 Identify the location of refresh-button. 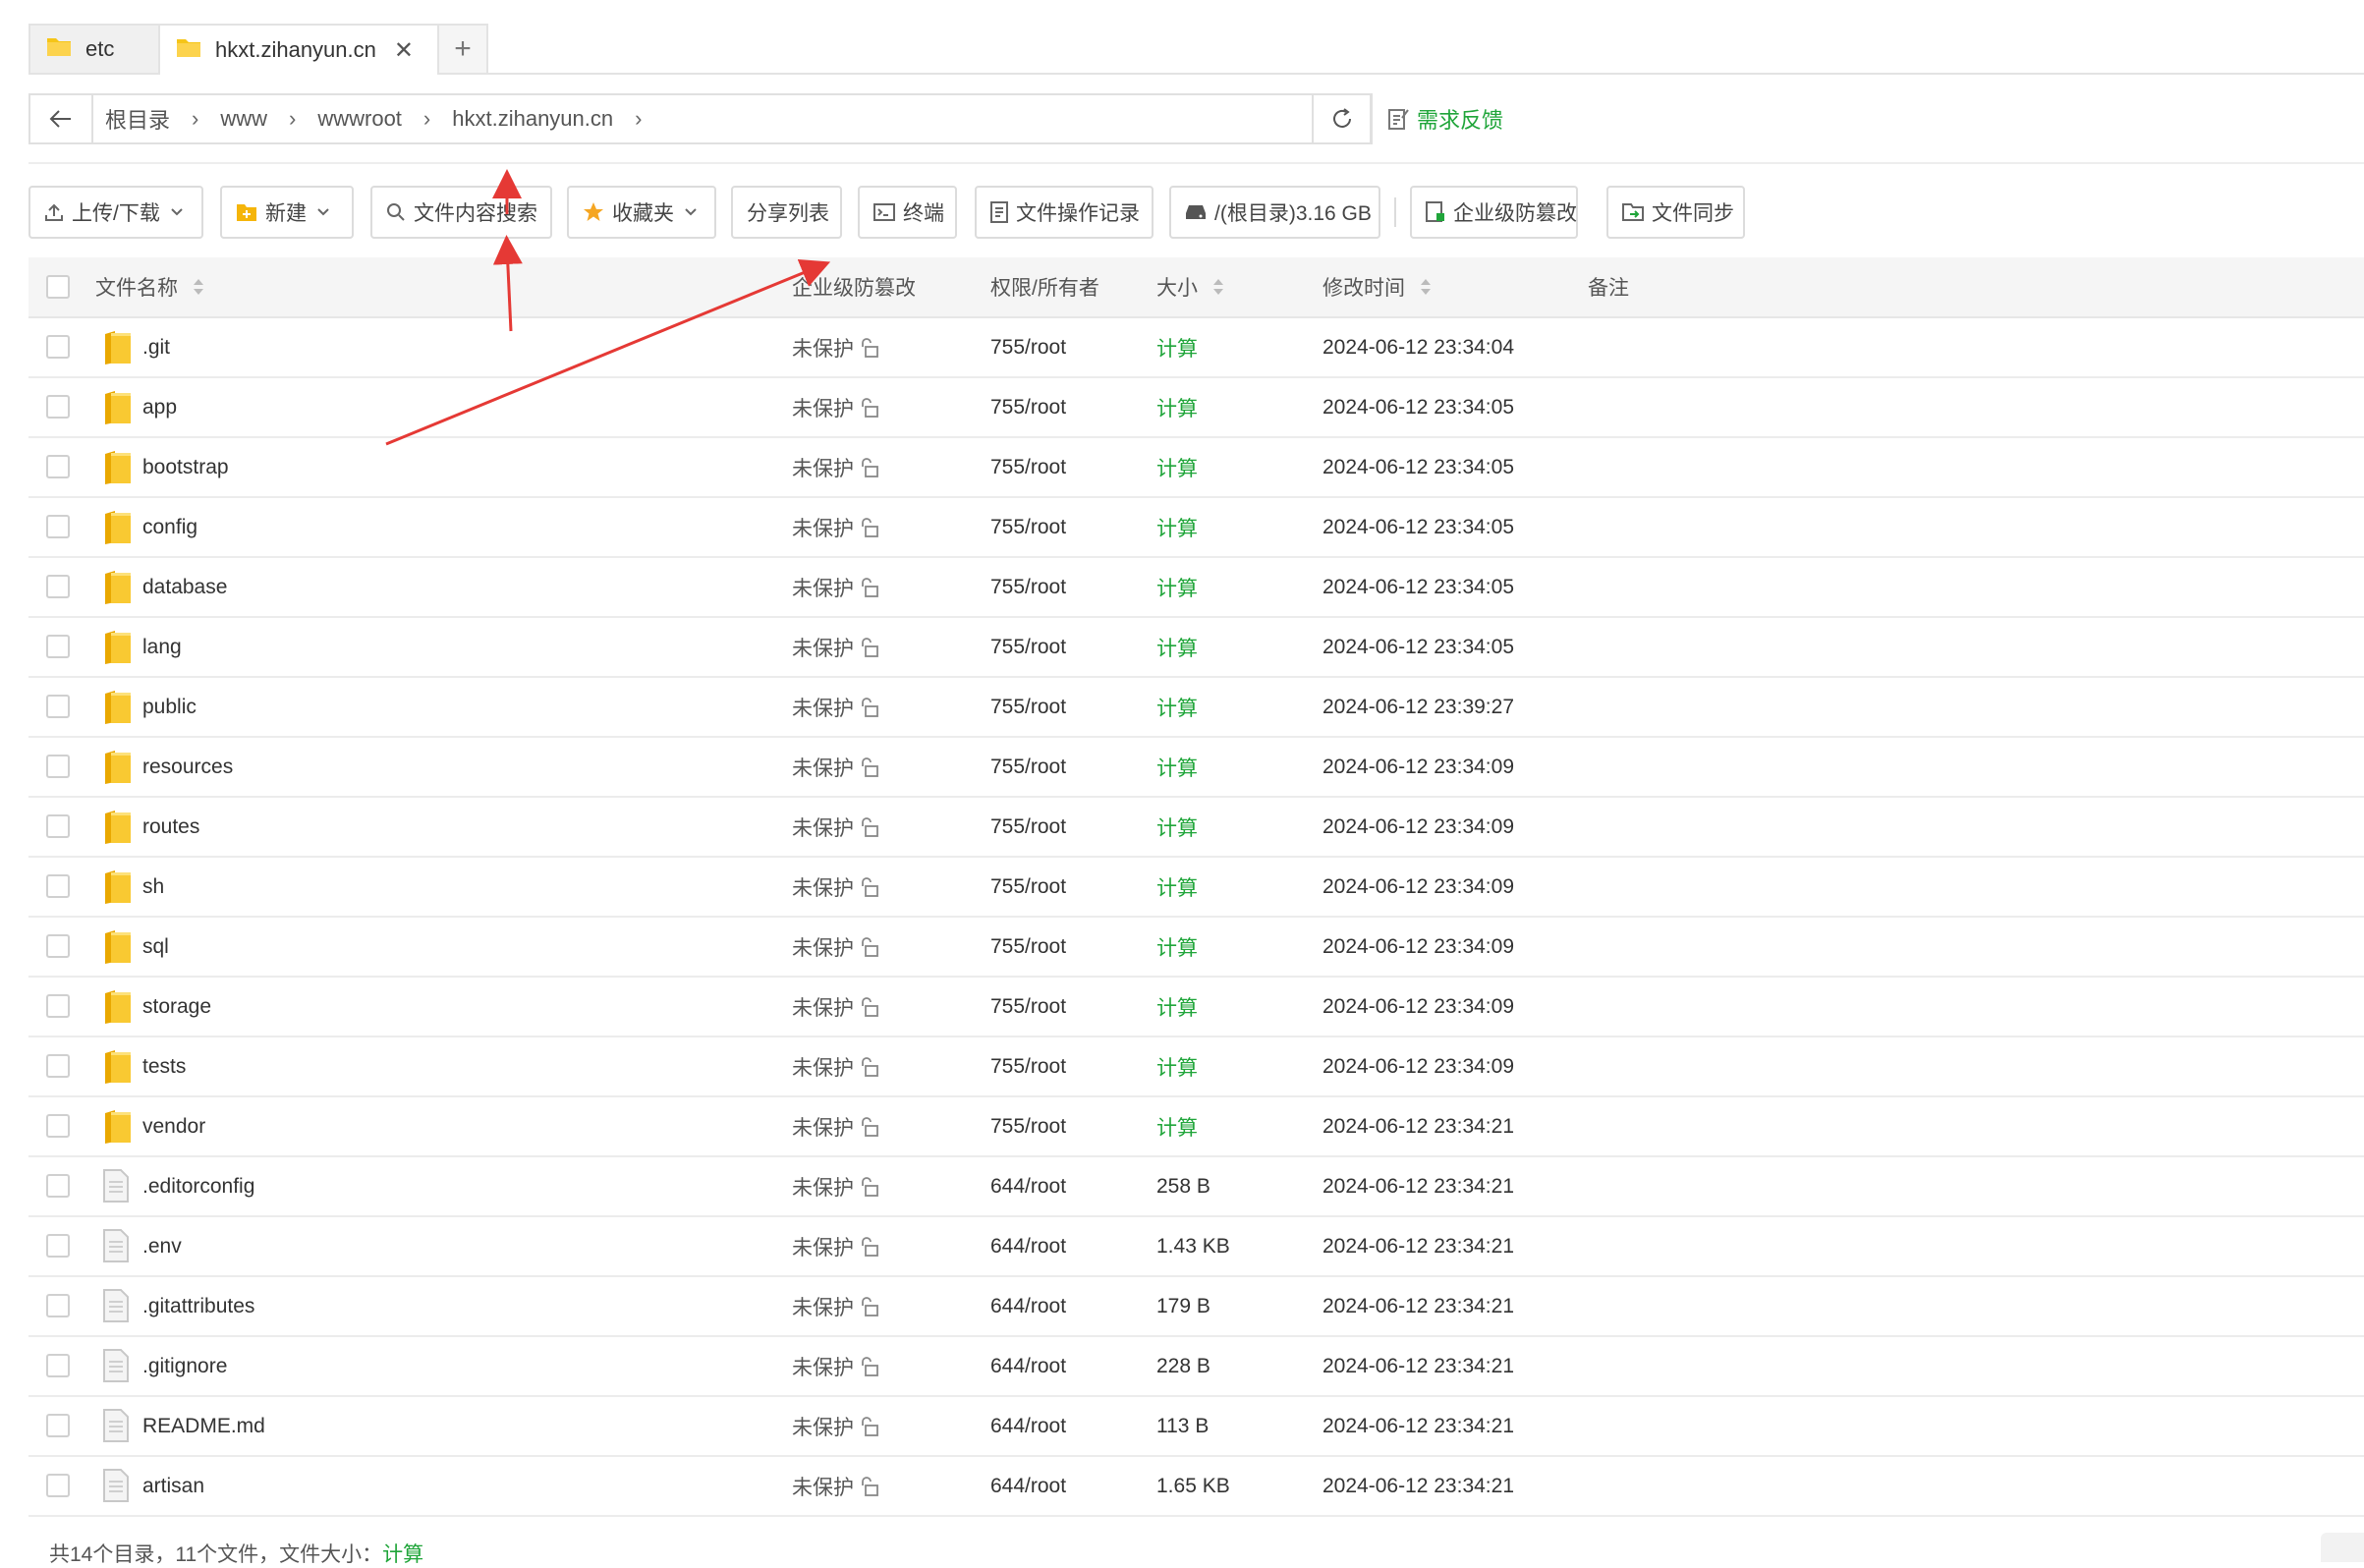
(1342, 118).